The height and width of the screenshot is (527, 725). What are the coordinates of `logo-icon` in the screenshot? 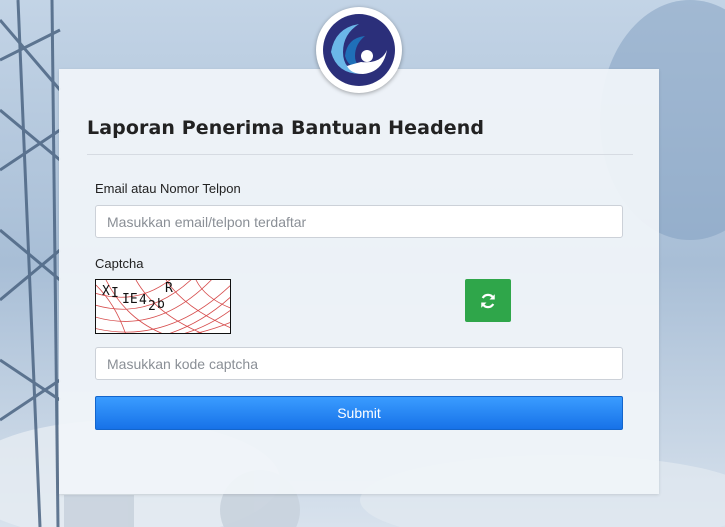 It's located at (359, 50).